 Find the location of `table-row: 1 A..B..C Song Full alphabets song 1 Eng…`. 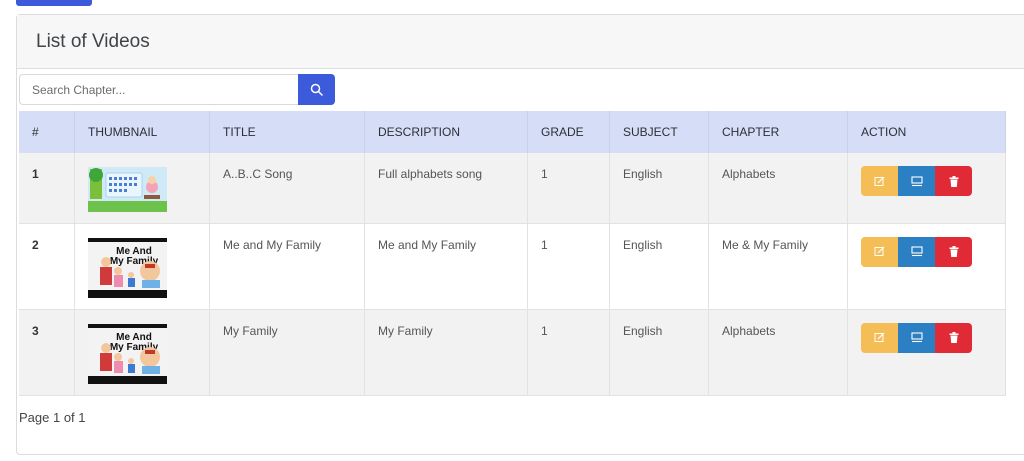

table-row: 1 A..B..C Song Full alphabets song 1 Eng… is located at coordinates (512, 188).